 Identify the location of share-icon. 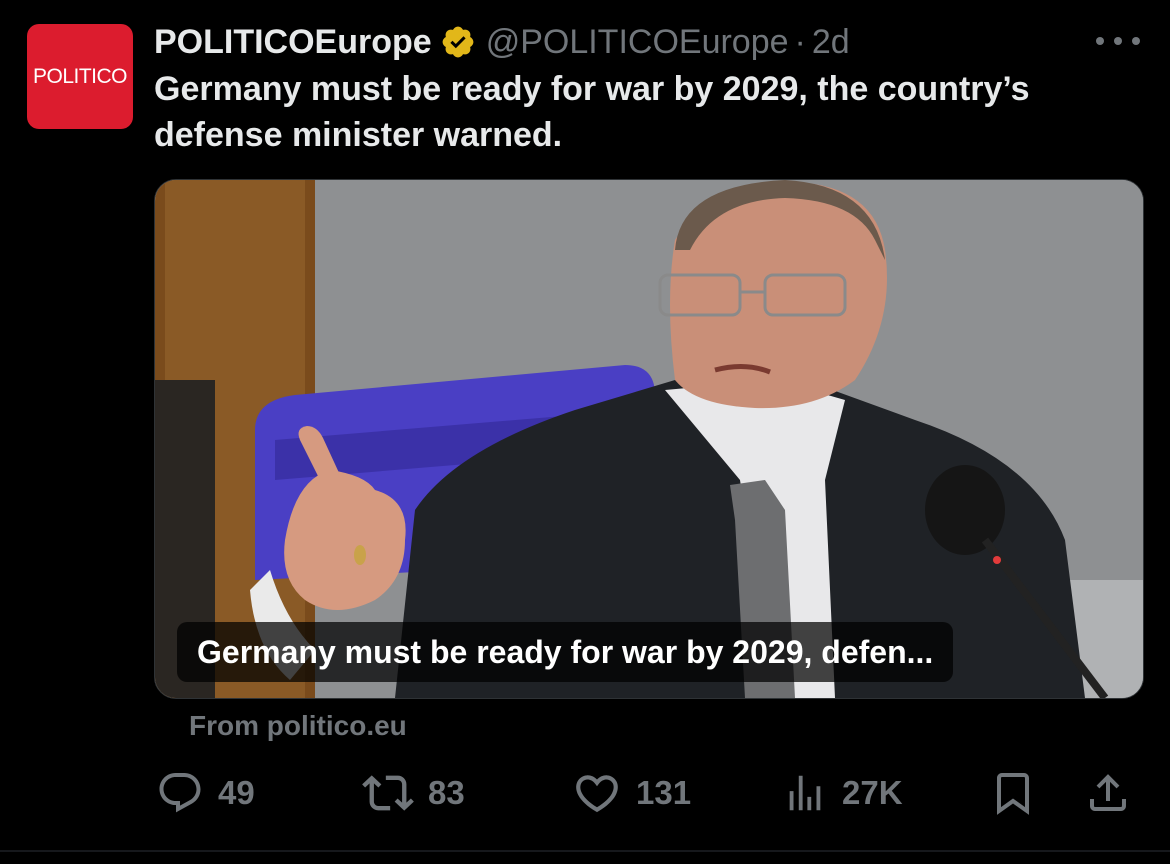
(1108, 792).